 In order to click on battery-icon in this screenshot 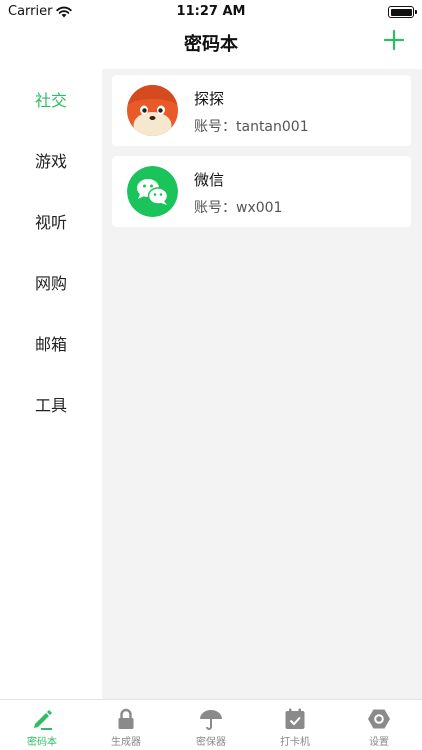, I will do `click(402, 12)`.